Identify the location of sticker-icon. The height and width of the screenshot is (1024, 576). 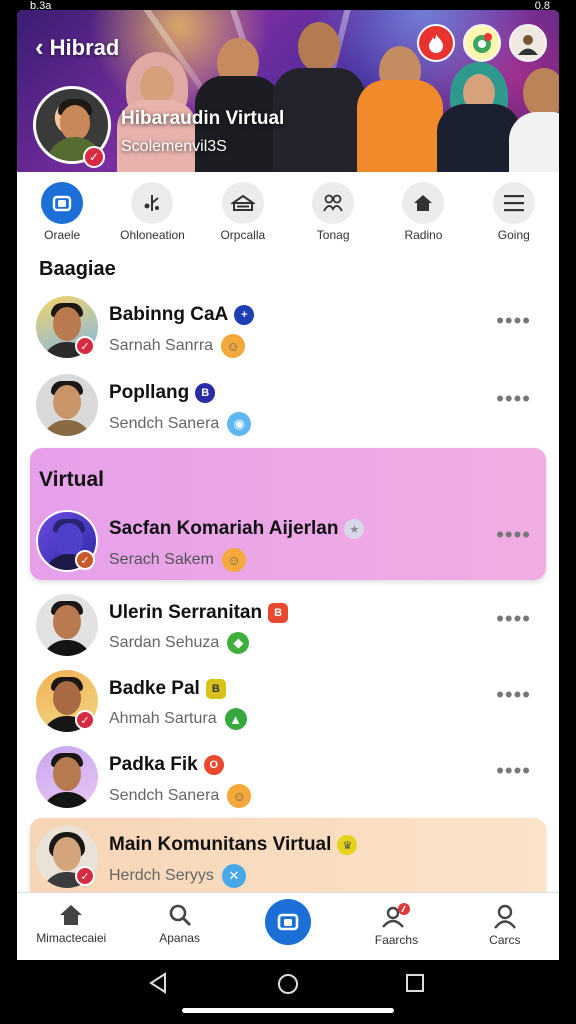
(482, 43).